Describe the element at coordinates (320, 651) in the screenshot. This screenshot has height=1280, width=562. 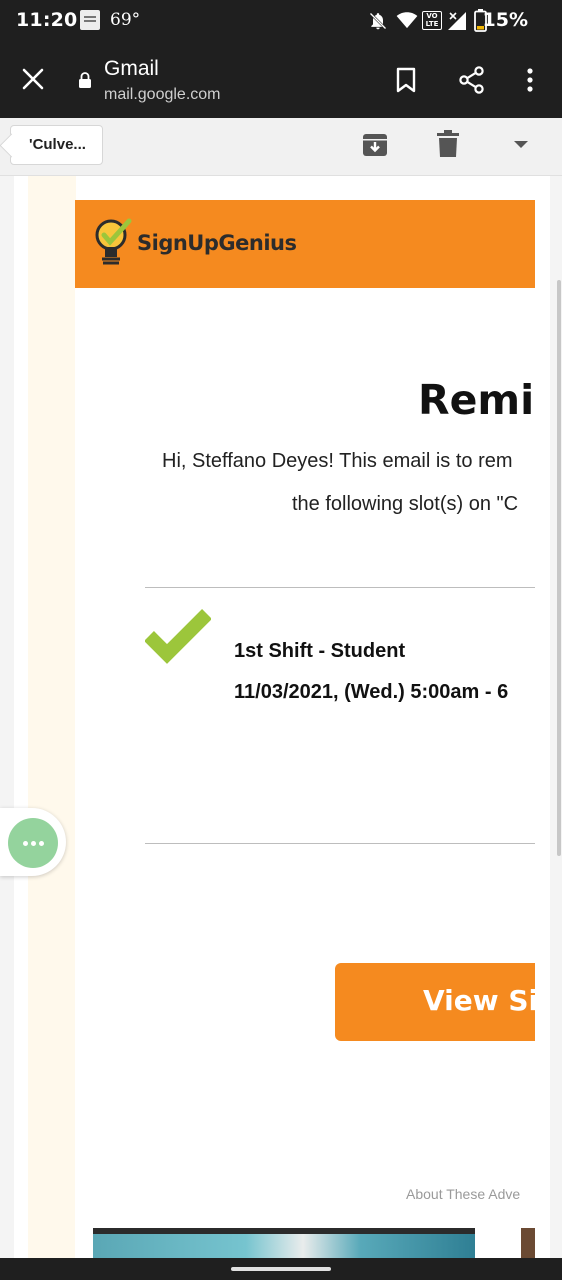
I see `slot-name: 1st Shift - Student` at that location.